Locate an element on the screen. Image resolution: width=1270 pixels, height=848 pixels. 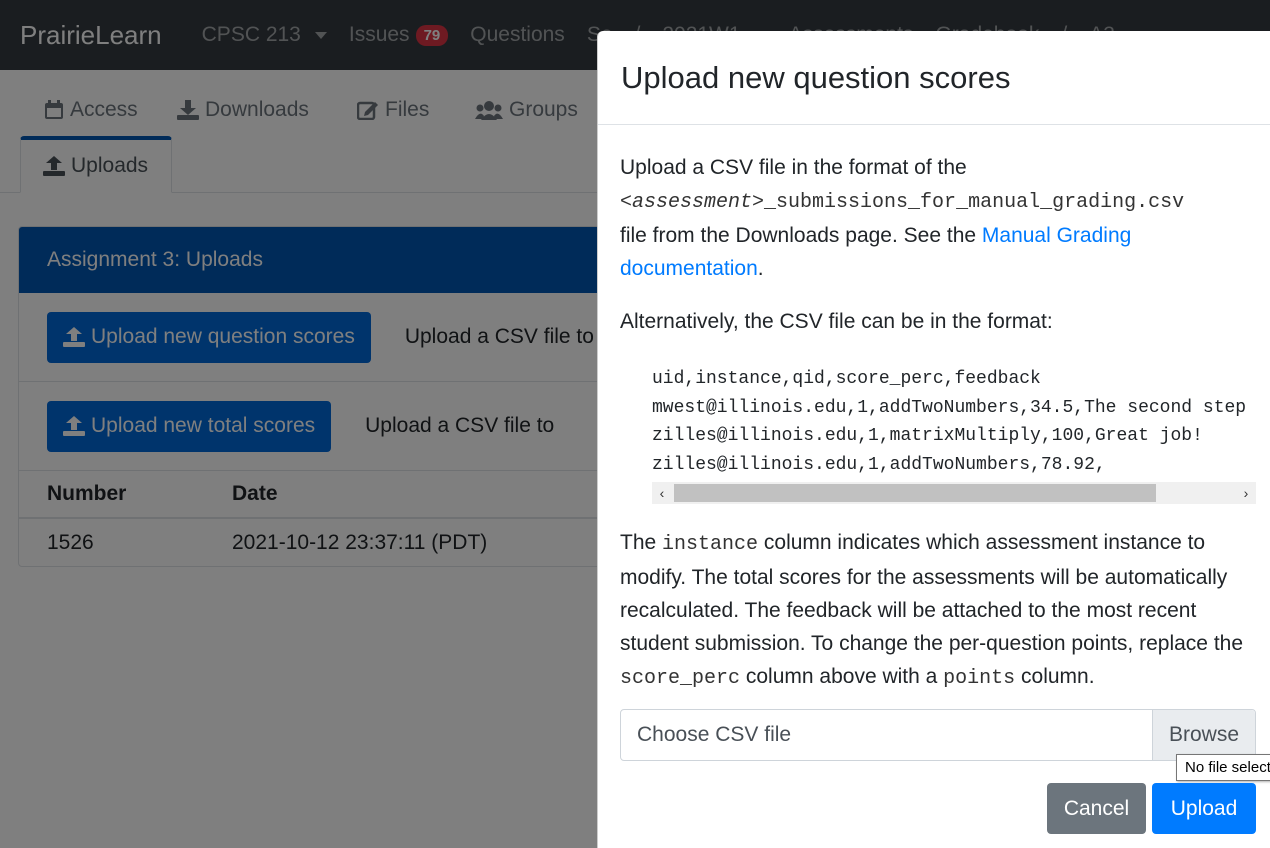
instructions-period: . is located at coordinates (760, 268).